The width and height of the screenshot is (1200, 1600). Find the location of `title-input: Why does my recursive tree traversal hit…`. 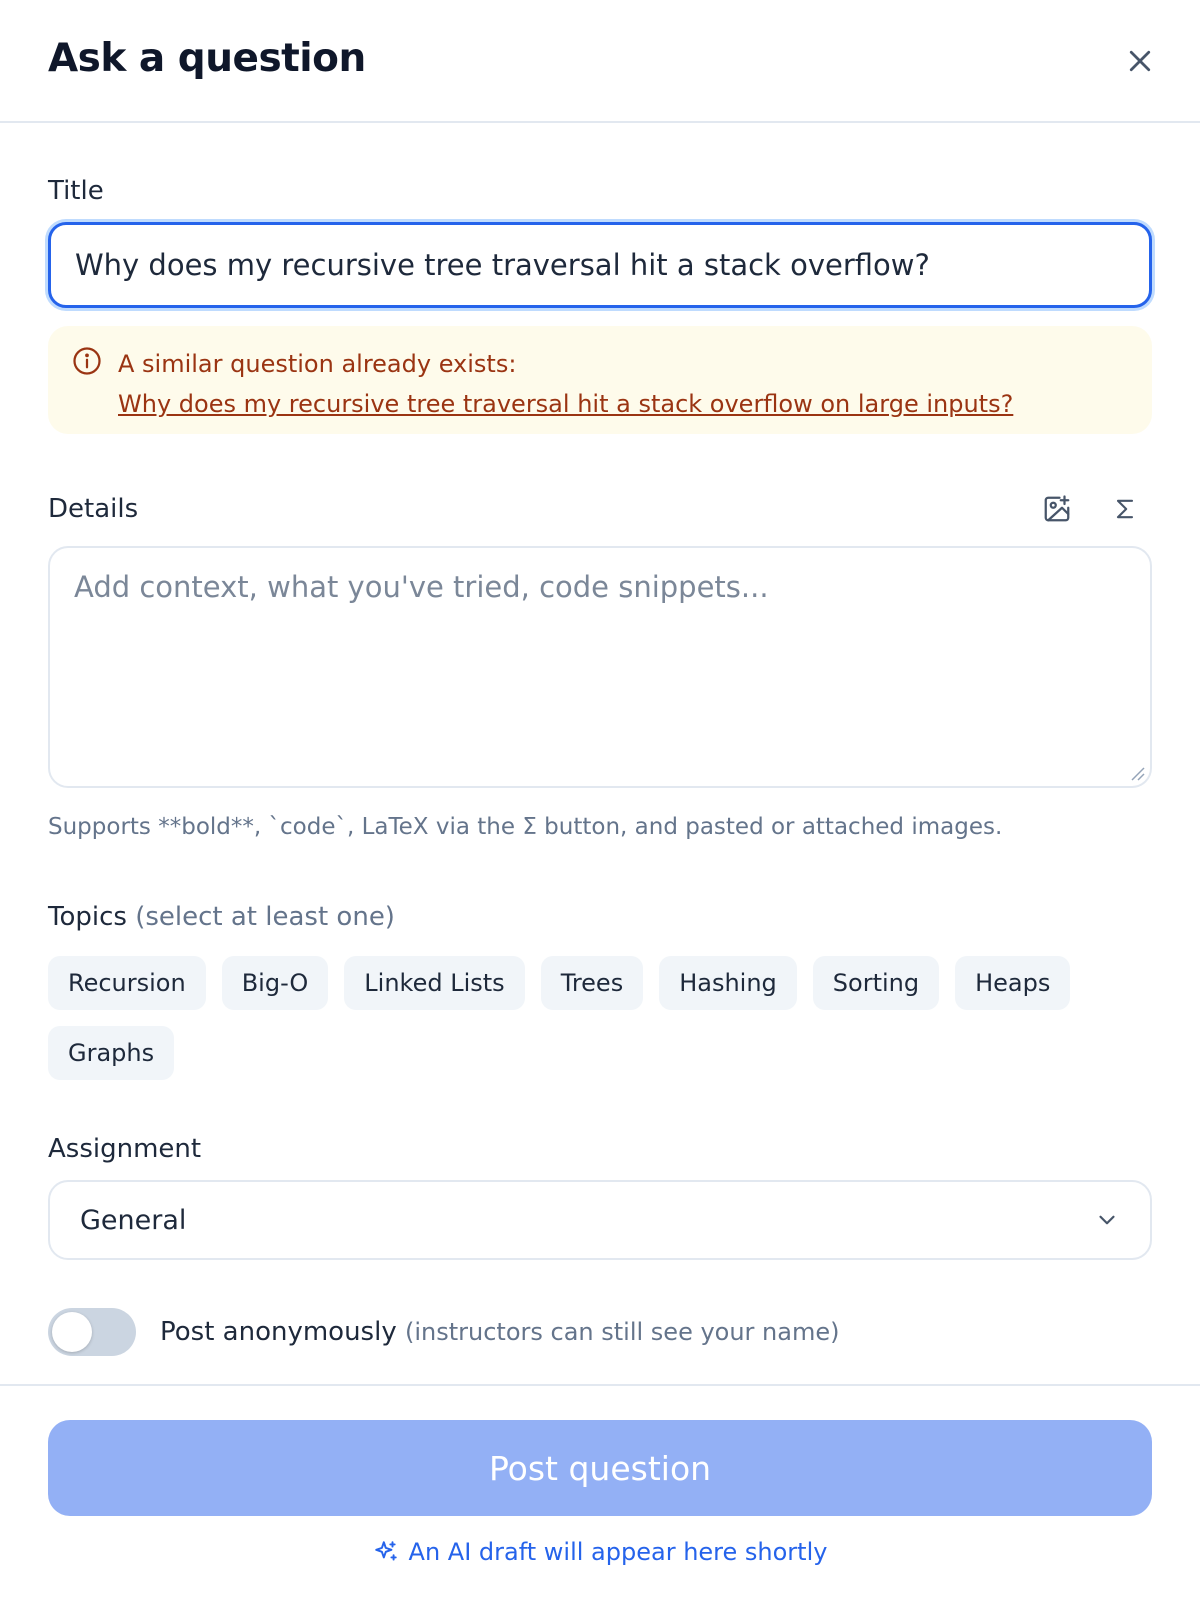

title-input: Why does my recursive tree traversal hit… is located at coordinates (600, 265).